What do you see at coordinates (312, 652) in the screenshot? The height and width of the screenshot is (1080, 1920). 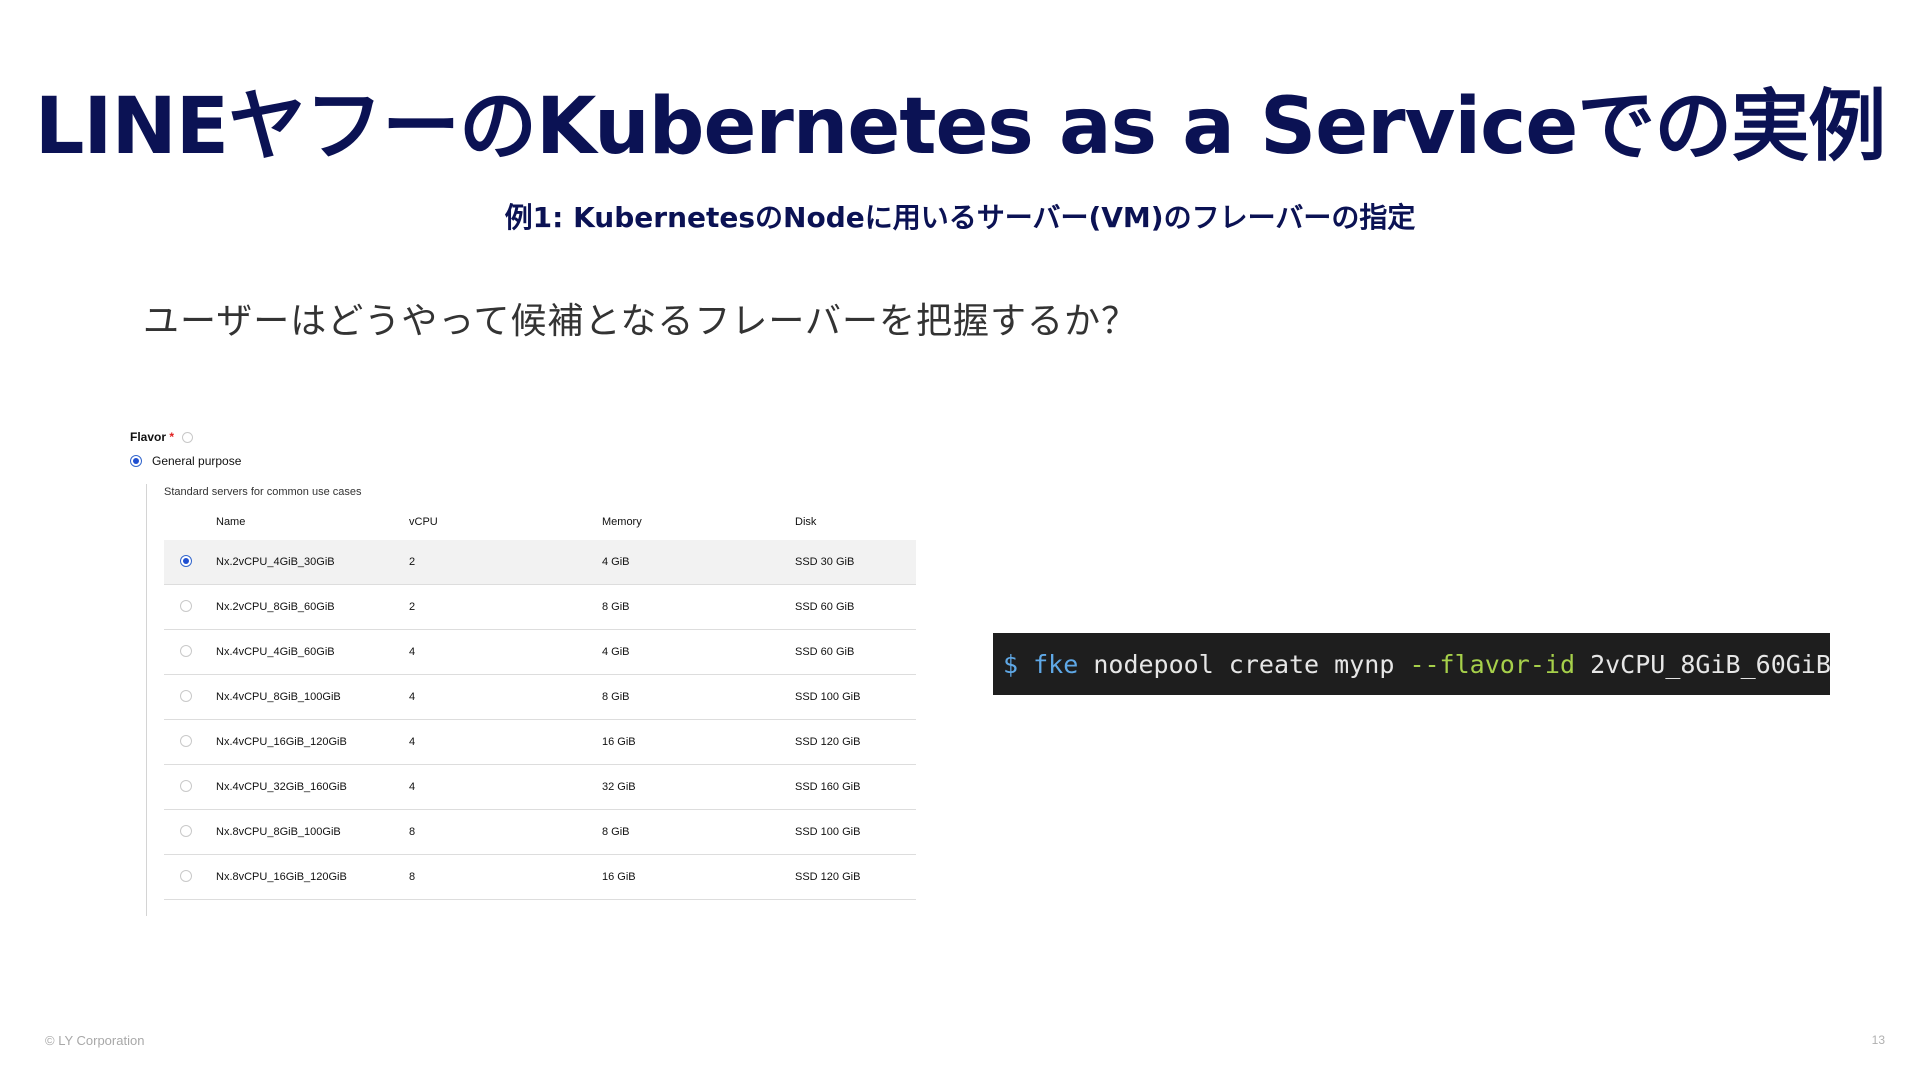 I see `flavor-name-cell: Nx.4vCPU_4GiB_60GiB` at bounding box center [312, 652].